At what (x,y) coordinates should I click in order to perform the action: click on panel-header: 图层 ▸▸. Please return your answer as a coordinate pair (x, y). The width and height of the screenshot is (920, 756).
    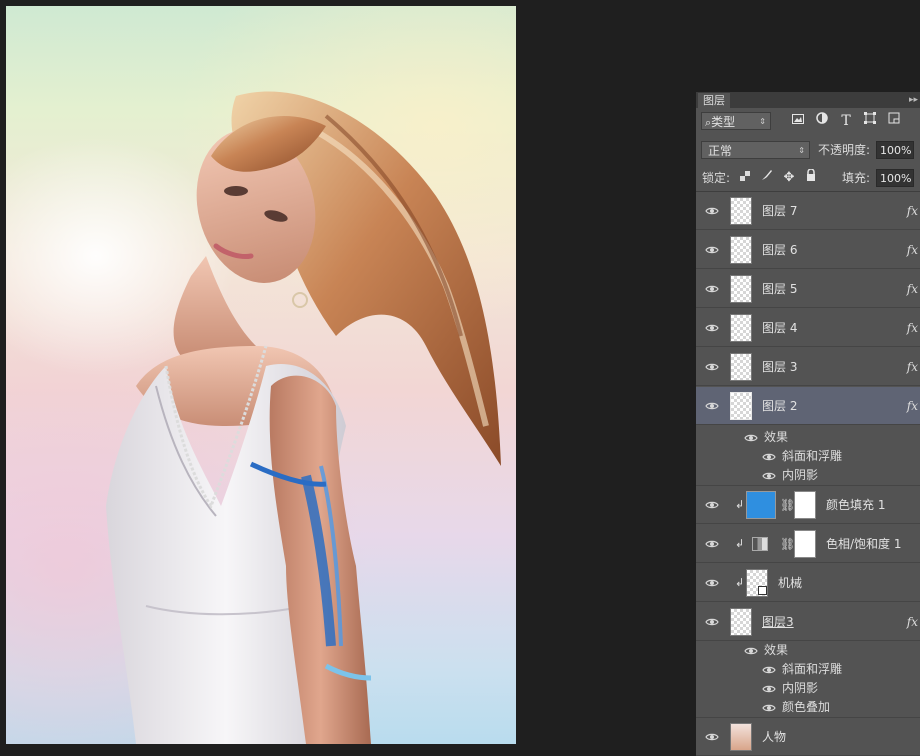
    Looking at the image, I should click on (808, 100).